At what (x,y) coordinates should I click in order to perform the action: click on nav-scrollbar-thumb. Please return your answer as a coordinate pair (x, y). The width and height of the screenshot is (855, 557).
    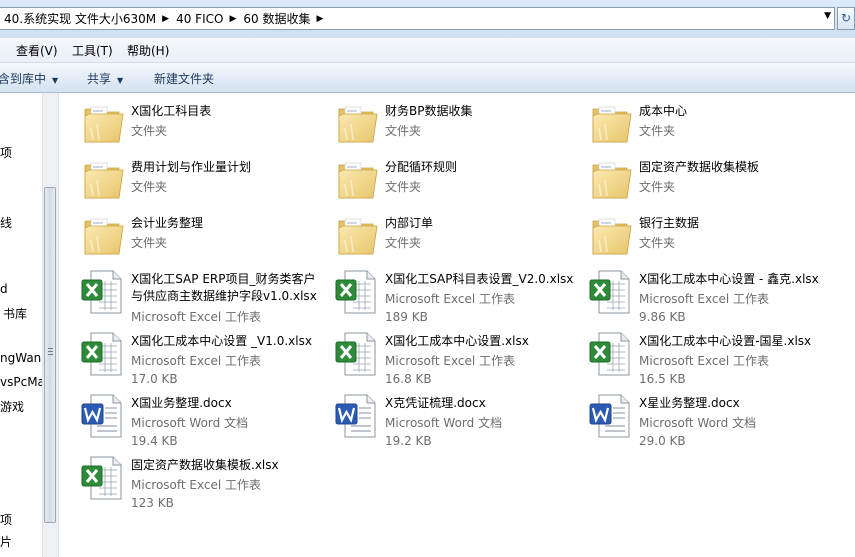
    Looking at the image, I should click on (50, 355).